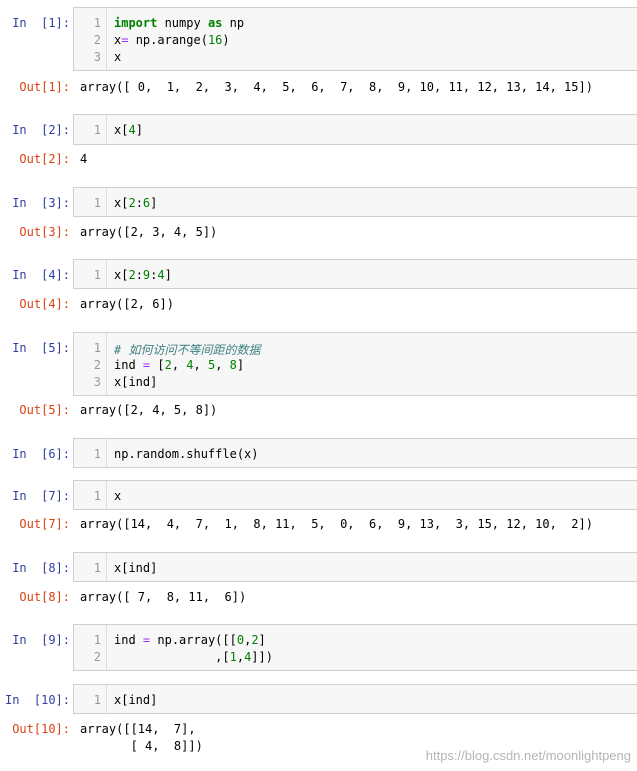 Image resolution: width=637 pixels, height=771 pixels. Describe the element at coordinates (233, 657) in the screenshot. I see `code-token-num: 1` at that location.